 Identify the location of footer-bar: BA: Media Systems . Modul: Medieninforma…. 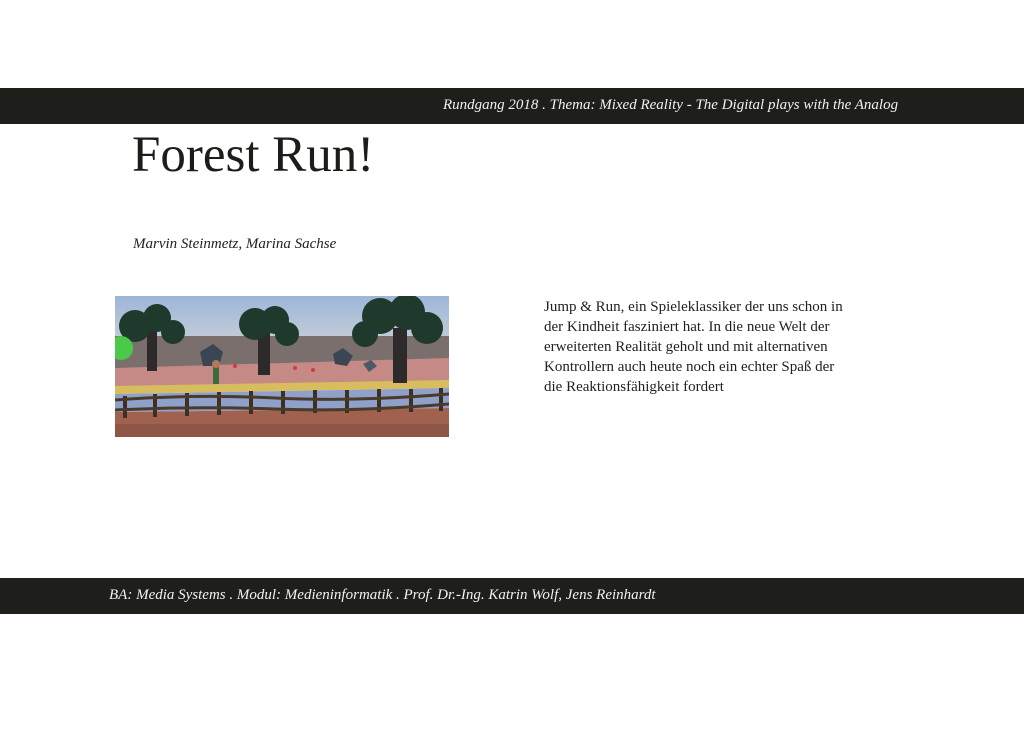
(512, 596).